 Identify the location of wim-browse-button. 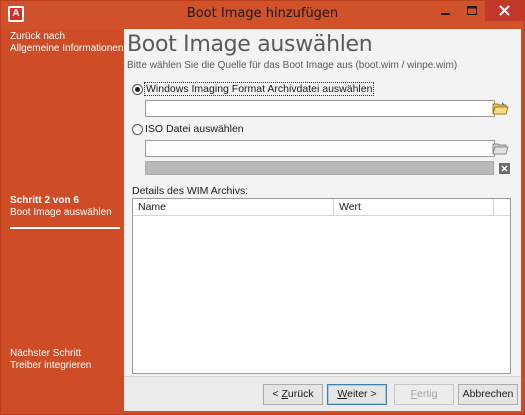
(500, 108).